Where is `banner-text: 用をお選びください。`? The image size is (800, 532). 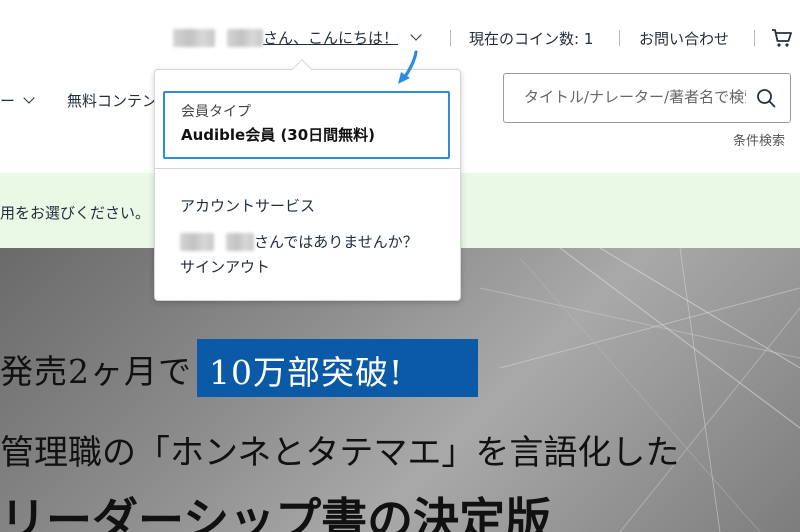
banner-text: 用をお選びください。 is located at coordinates (75, 213).